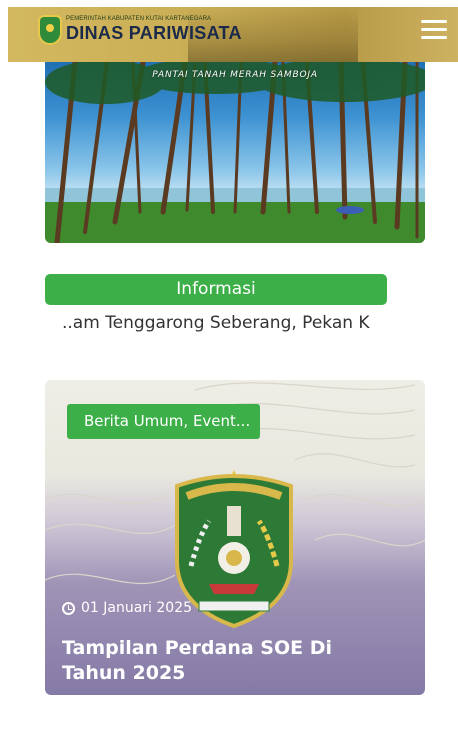 The image size is (458, 731). What do you see at coordinates (68, 608) in the screenshot?
I see `clock-icon` at bounding box center [68, 608].